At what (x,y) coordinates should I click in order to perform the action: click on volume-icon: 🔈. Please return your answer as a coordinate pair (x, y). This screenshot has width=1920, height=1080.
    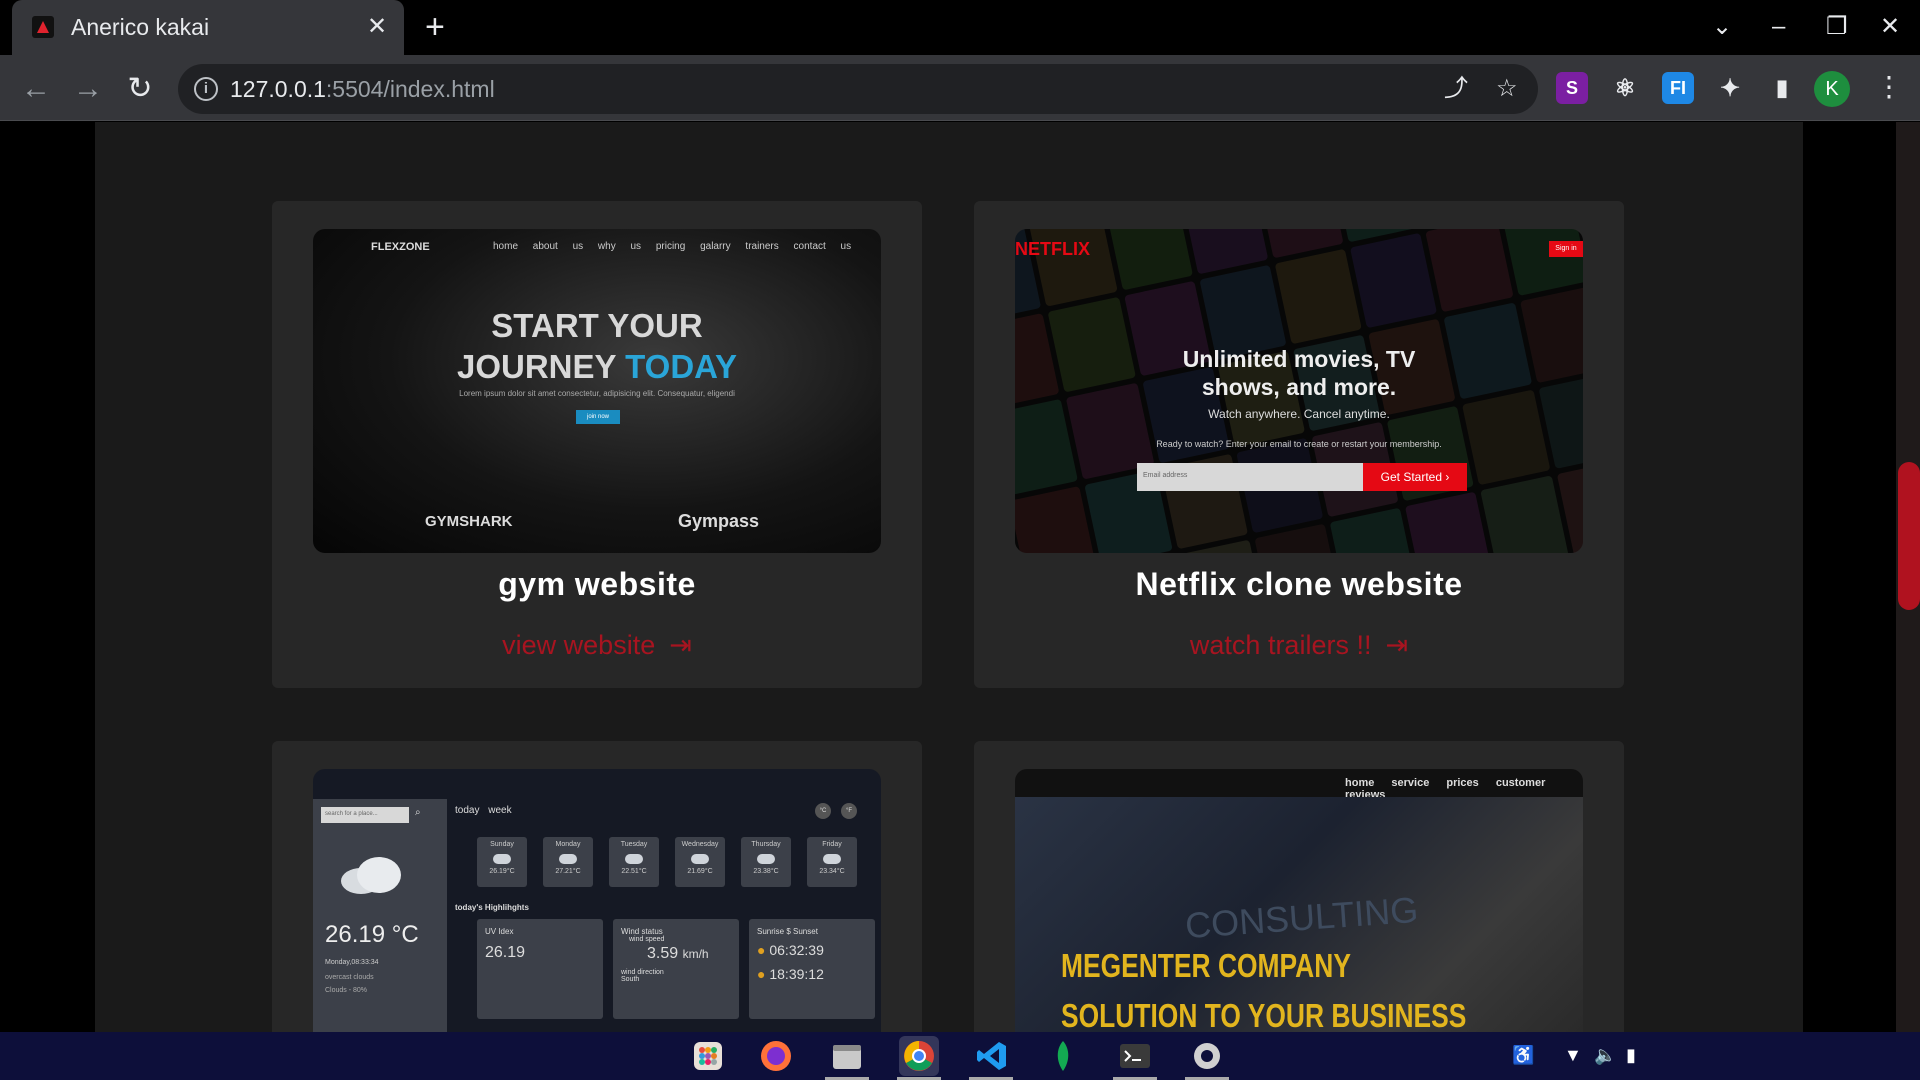
    Looking at the image, I should click on (1605, 1055).